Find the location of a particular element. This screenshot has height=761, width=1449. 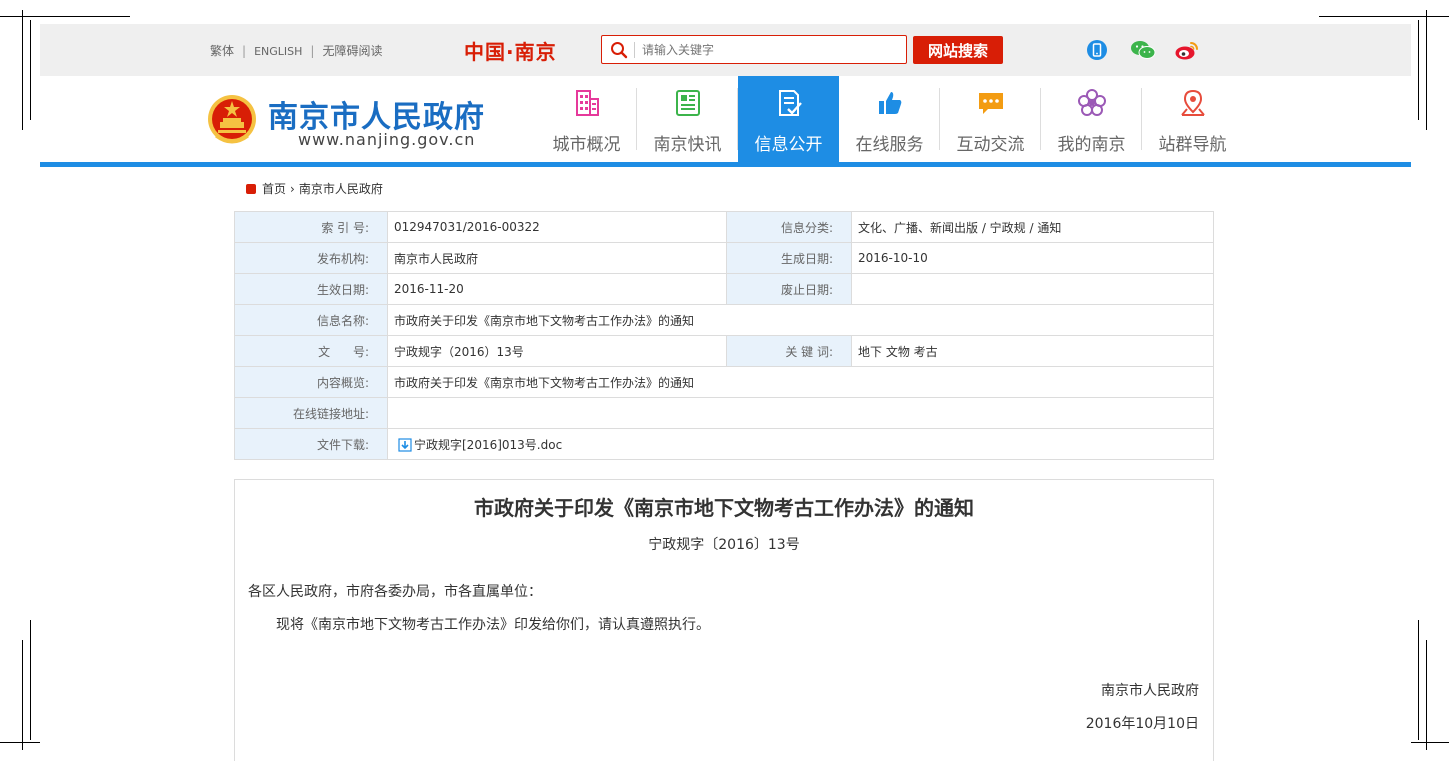

building-icon is located at coordinates (587, 103).